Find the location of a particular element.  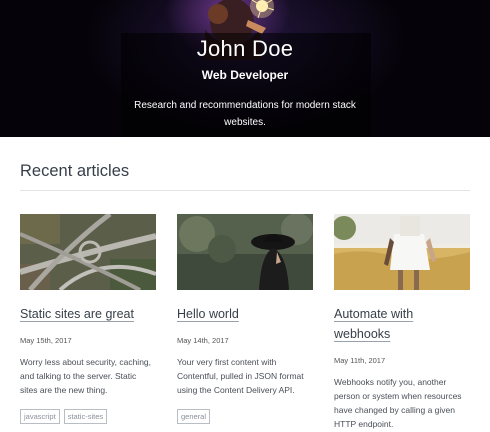

article-image-highway is located at coordinates (88, 252).